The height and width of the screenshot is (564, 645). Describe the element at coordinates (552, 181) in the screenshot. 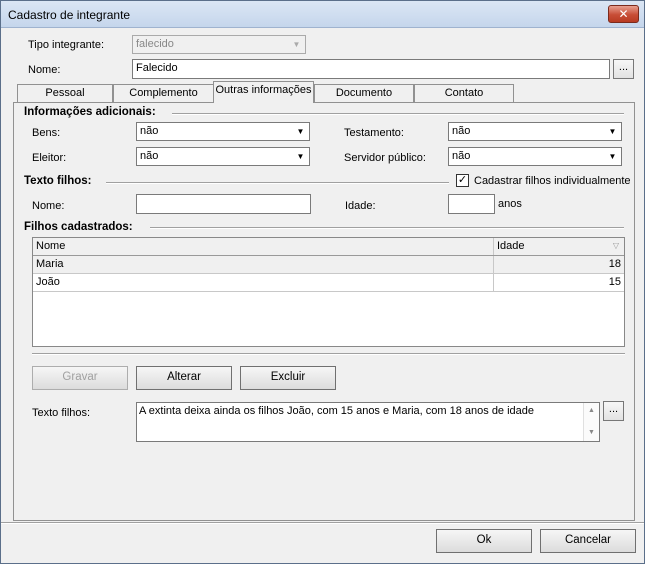

I see `cadastrar-filhos-label: Cadastrar filhos individualmente` at that location.